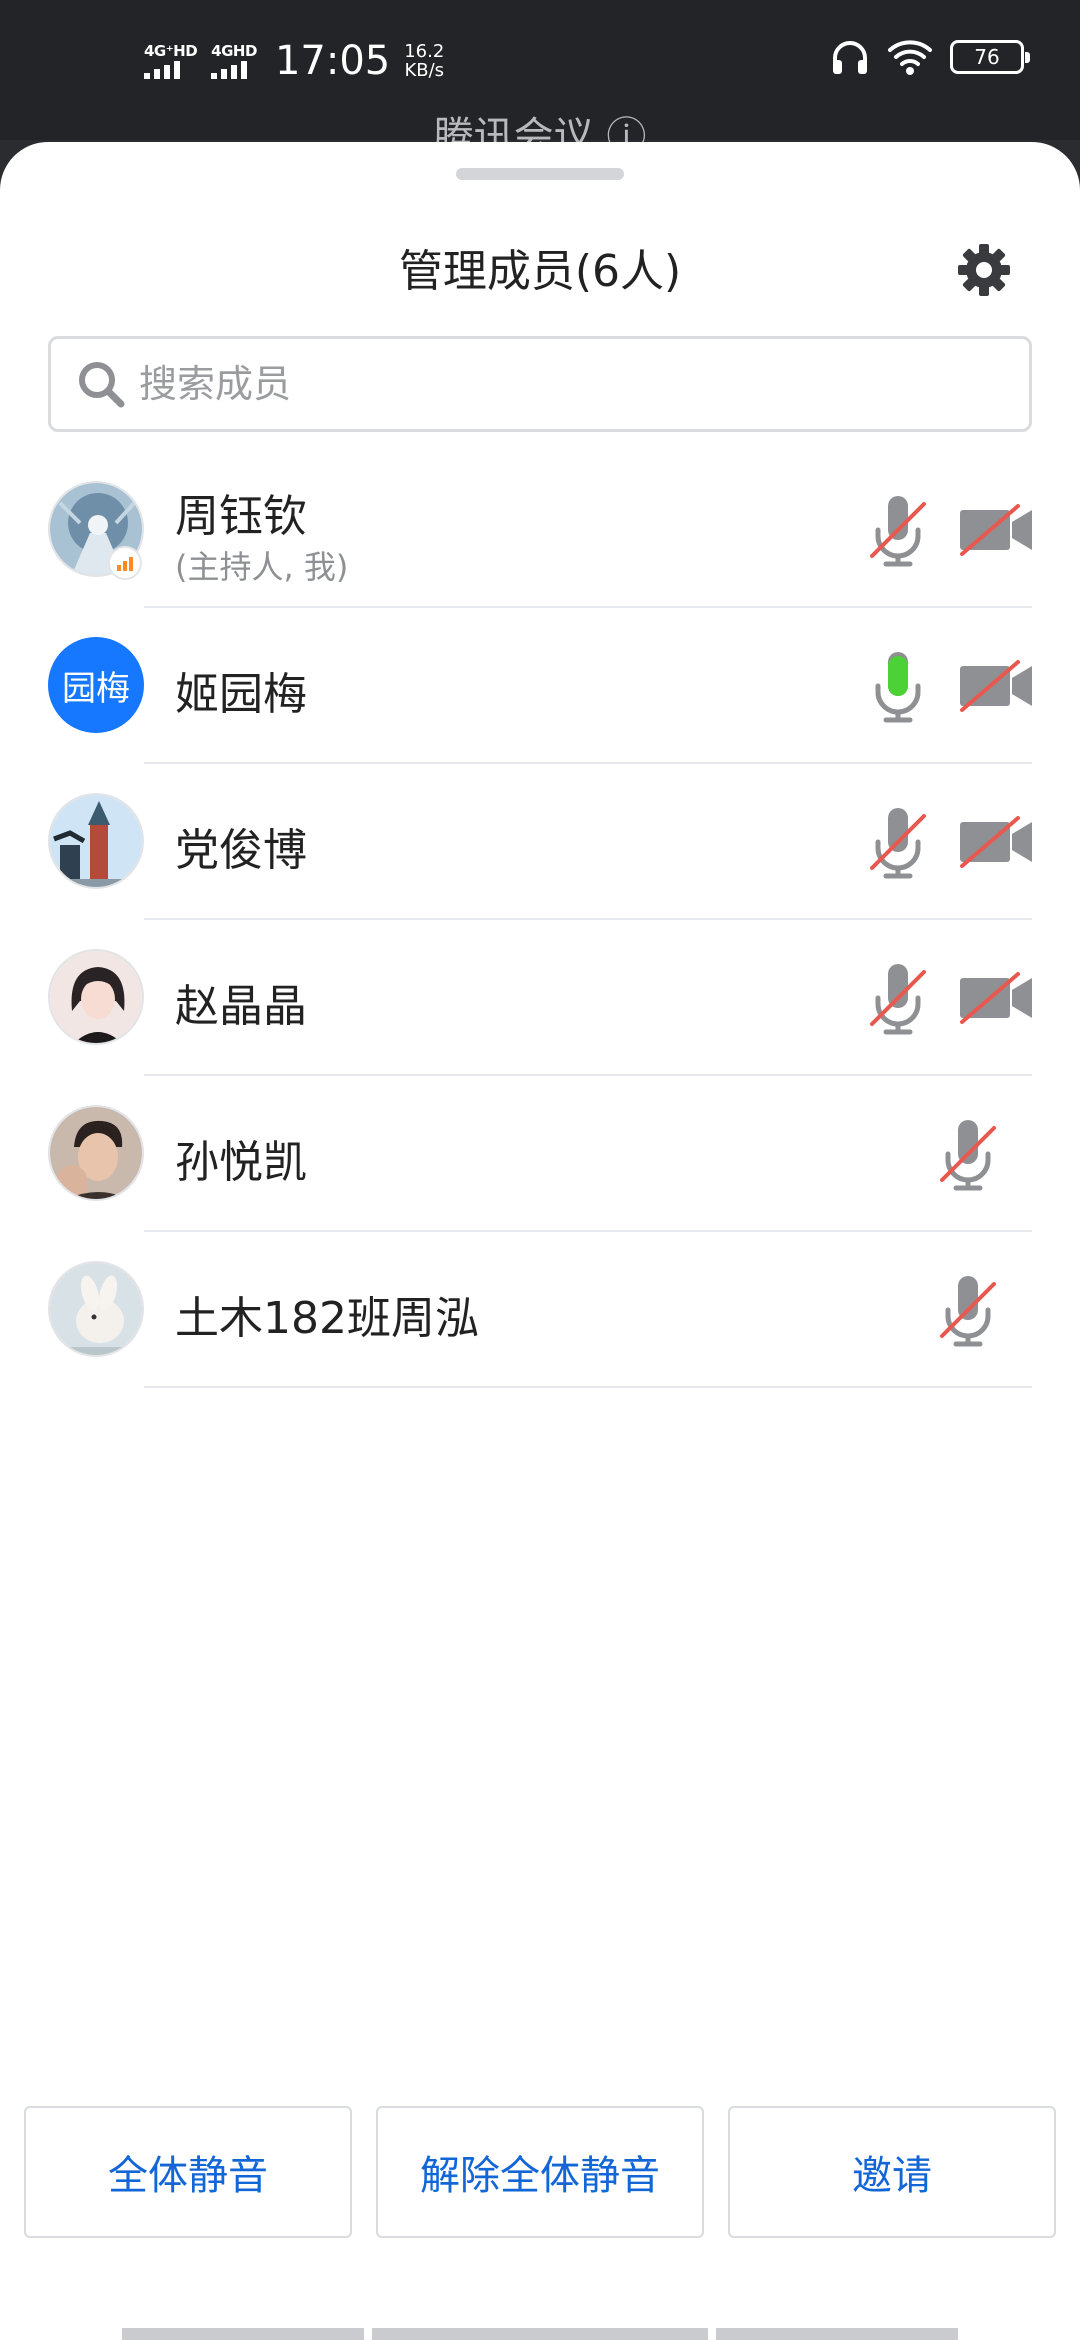 This screenshot has width=1080, height=2340. What do you see at coordinates (188, 2172) in the screenshot?
I see `mute-all-button: 全体静音` at bounding box center [188, 2172].